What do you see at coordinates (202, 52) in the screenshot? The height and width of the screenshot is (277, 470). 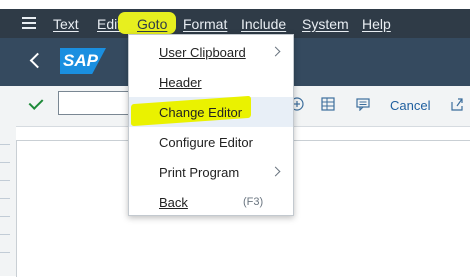 I see `menu-item-label: User Clipboard` at bounding box center [202, 52].